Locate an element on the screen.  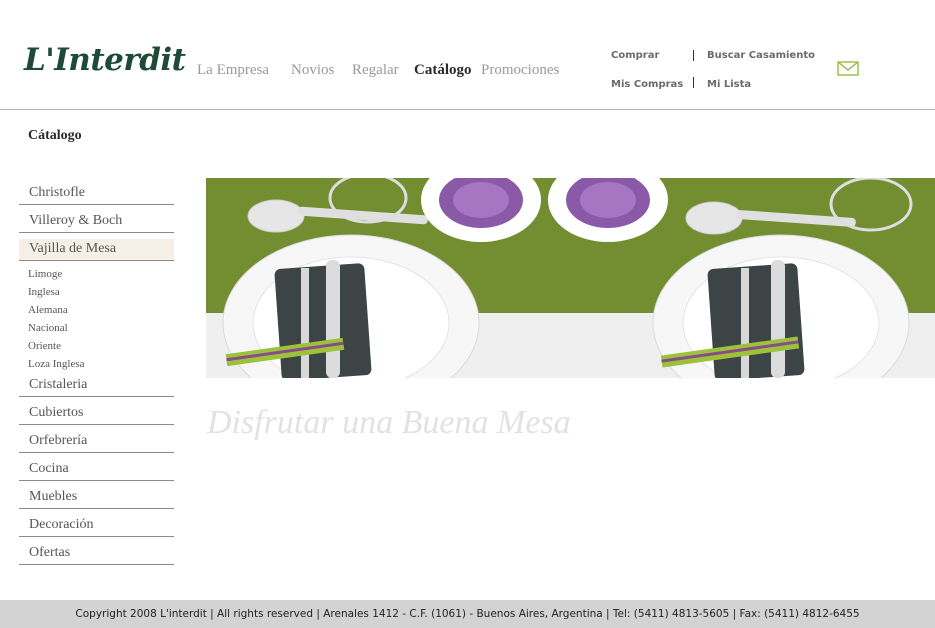
sidebar-item-muebles: Muebles is located at coordinates (96, 498).